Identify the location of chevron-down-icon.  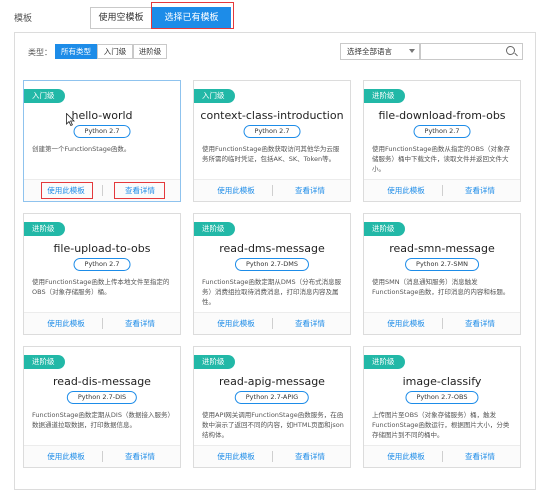
(412, 51).